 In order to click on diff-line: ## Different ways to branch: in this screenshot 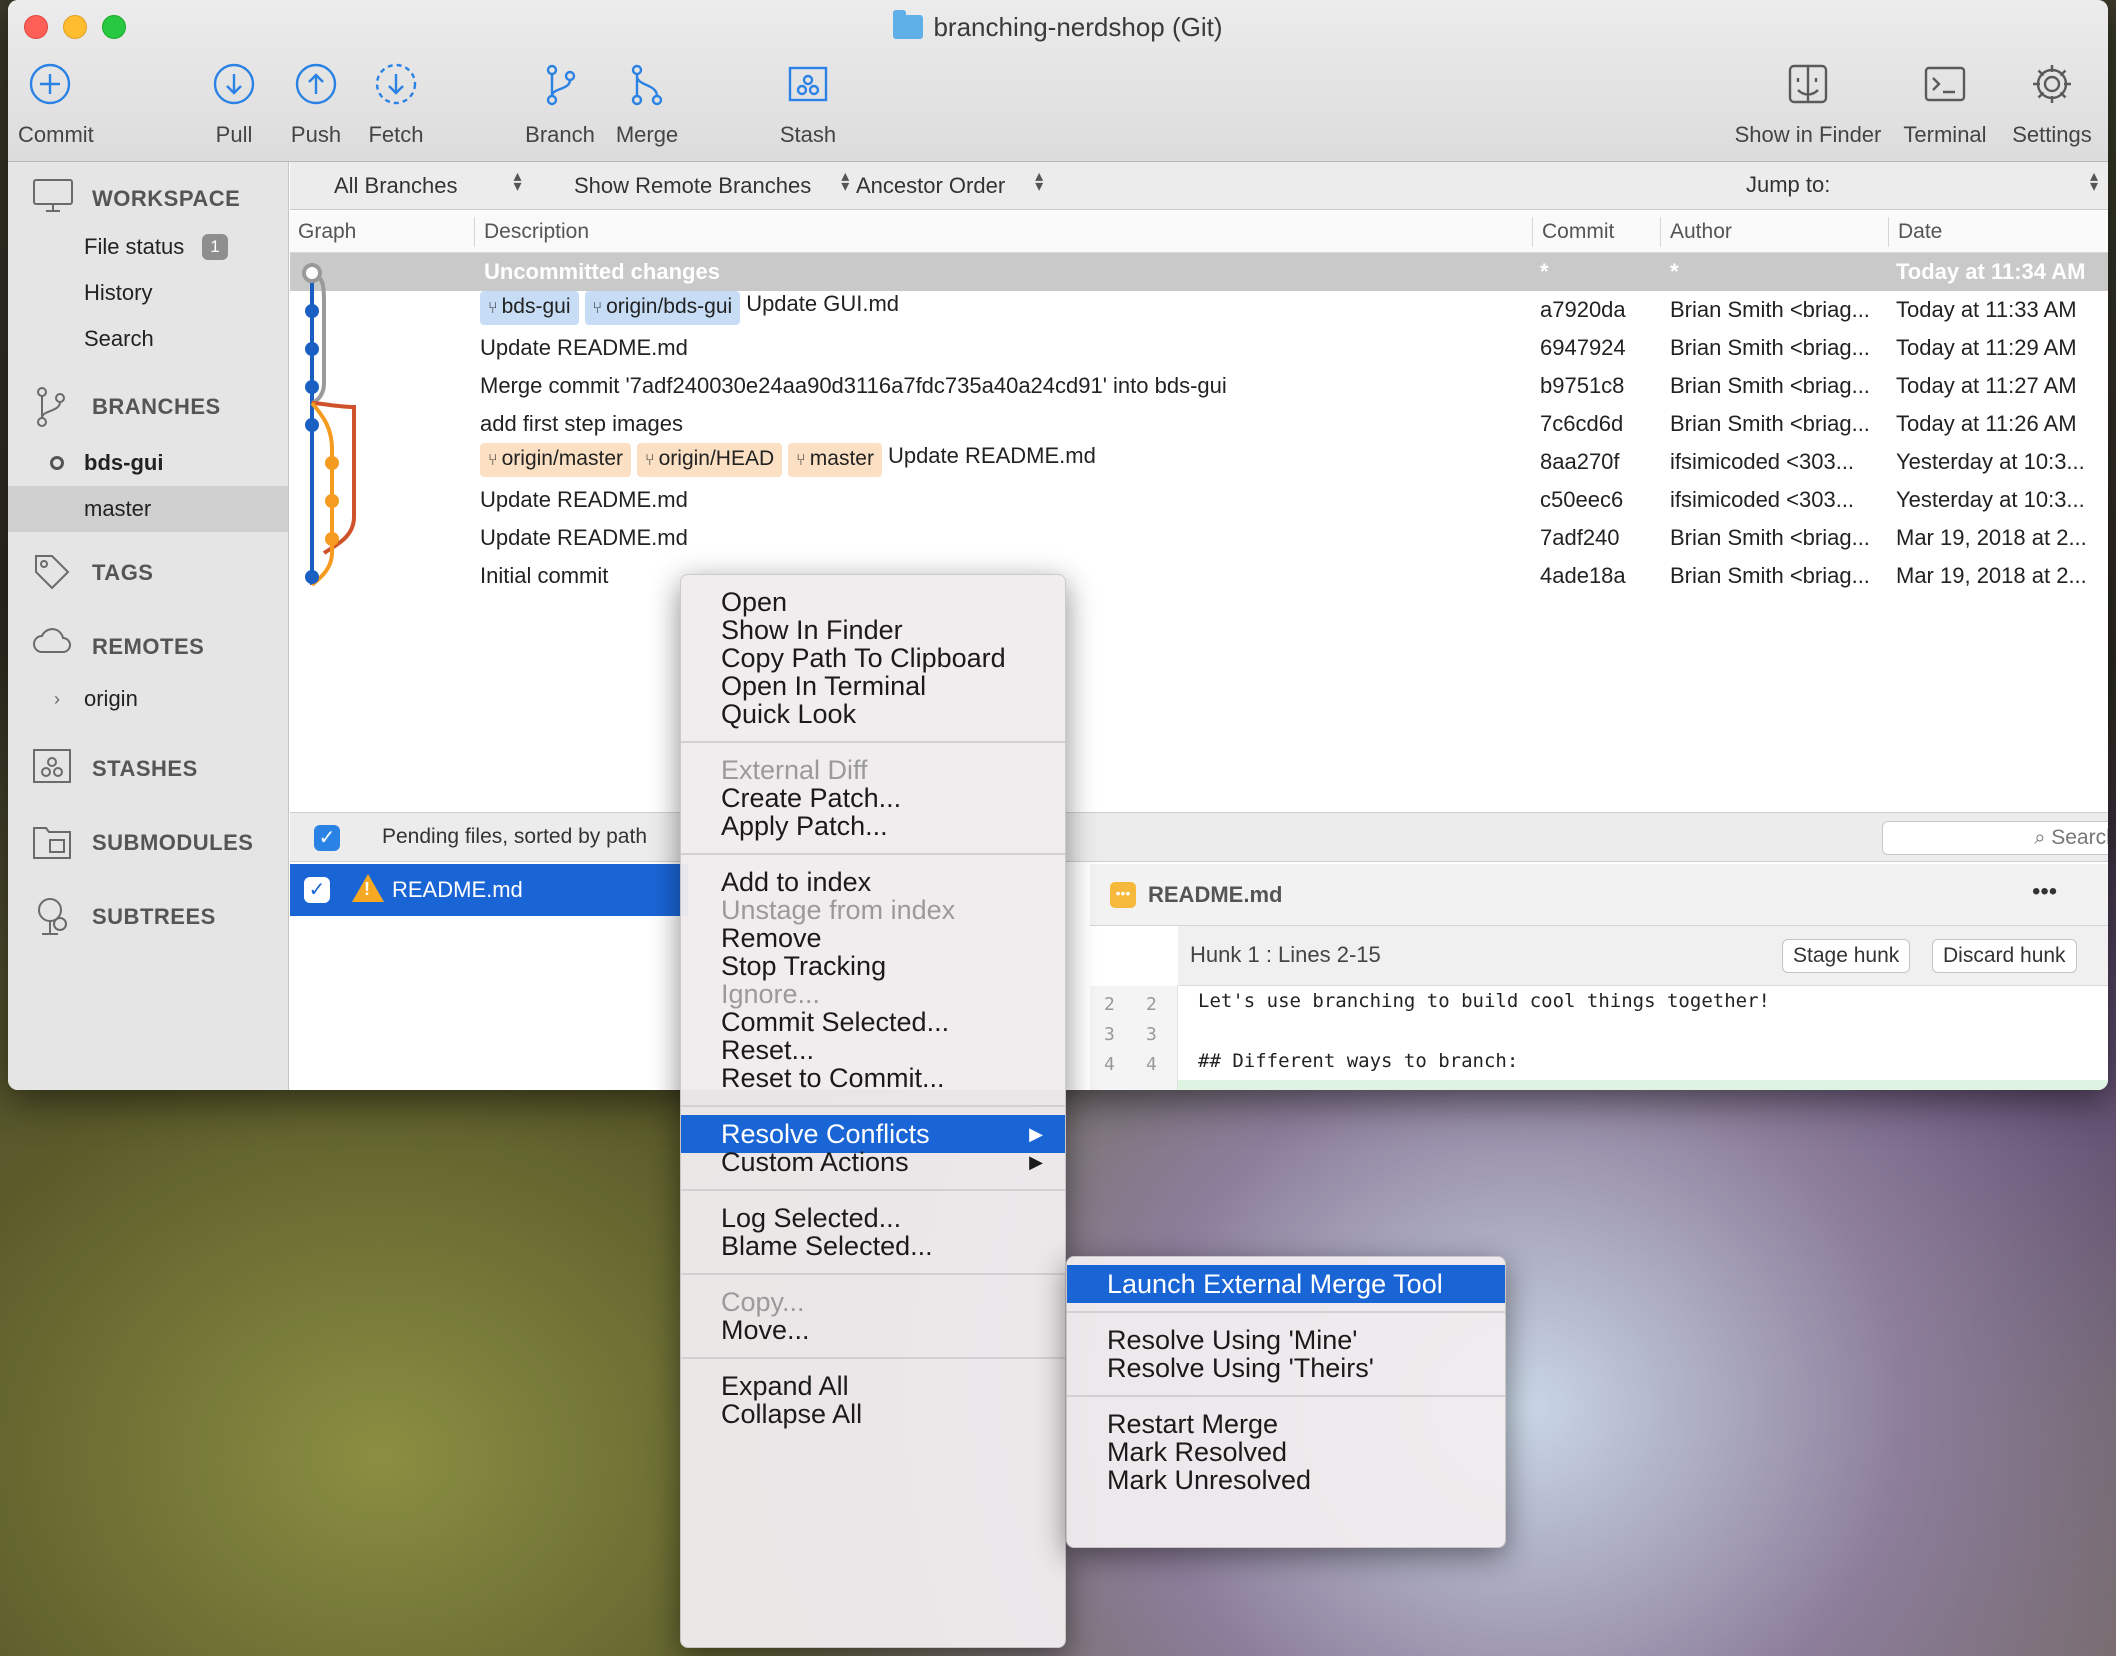, I will do `click(1358, 1061)`.